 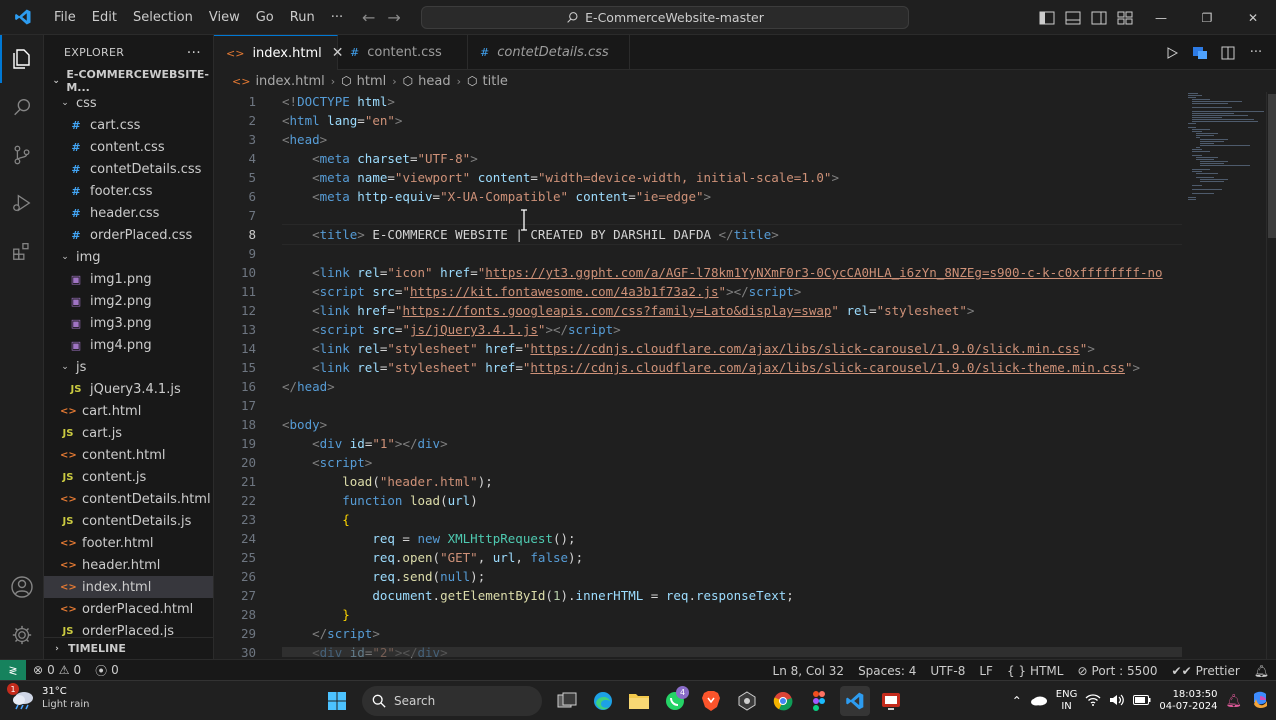 I want to click on problems-indicator: ⊗ 0 ⚠ 0, so click(x=57, y=670).